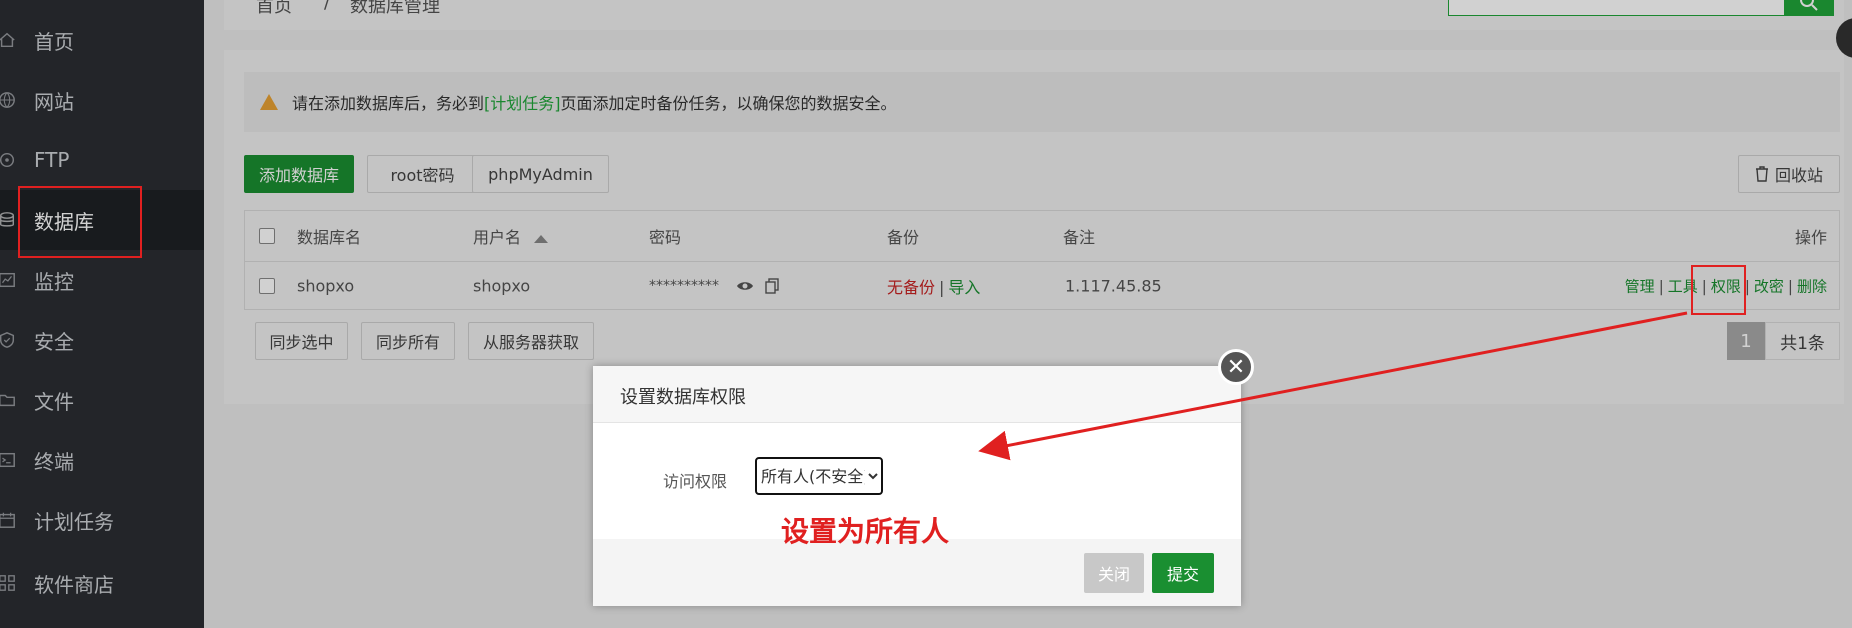  What do you see at coordinates (683, 397) in the screenshot?
I see `dialog-title: 设置数据库权限` at bounding box center [683, 397].